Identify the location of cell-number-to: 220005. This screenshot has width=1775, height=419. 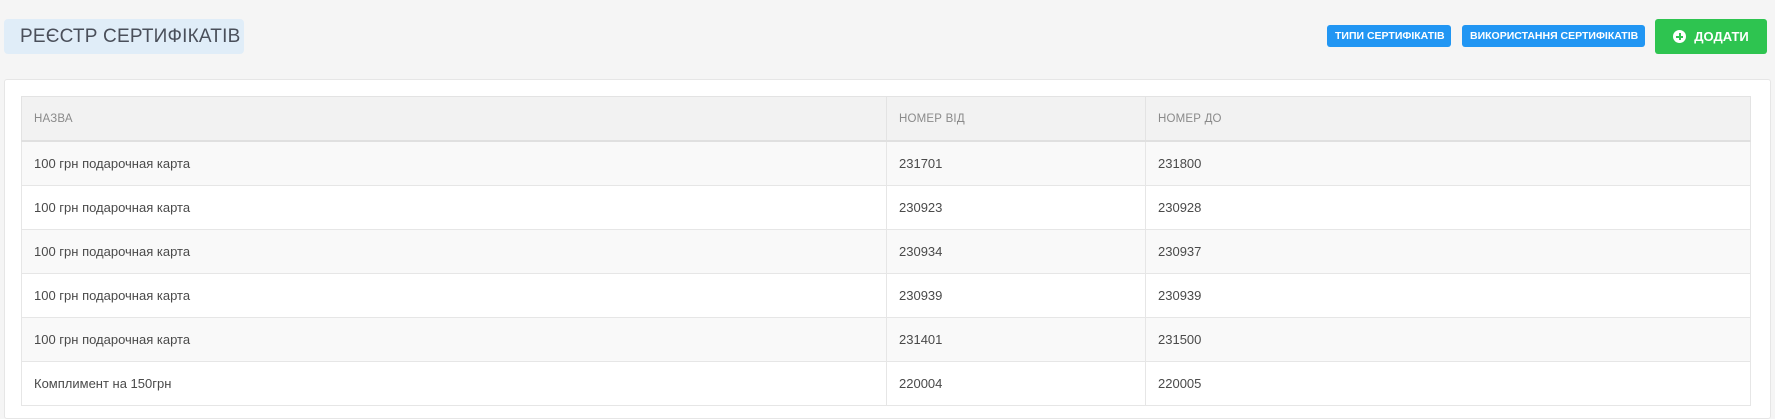
(1448, 383).